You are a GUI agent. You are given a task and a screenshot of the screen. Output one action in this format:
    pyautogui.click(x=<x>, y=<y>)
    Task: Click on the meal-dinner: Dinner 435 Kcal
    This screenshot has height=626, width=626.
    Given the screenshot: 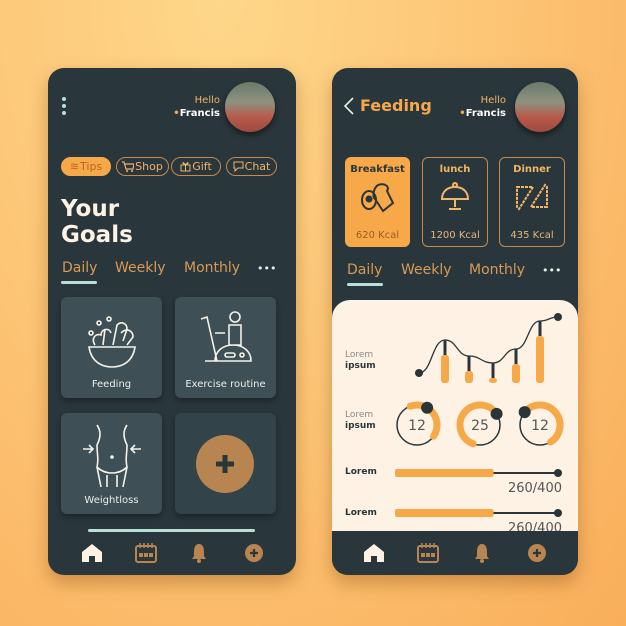 What is the action you would take?
    pyautogui.click(x=532, y=202)
    